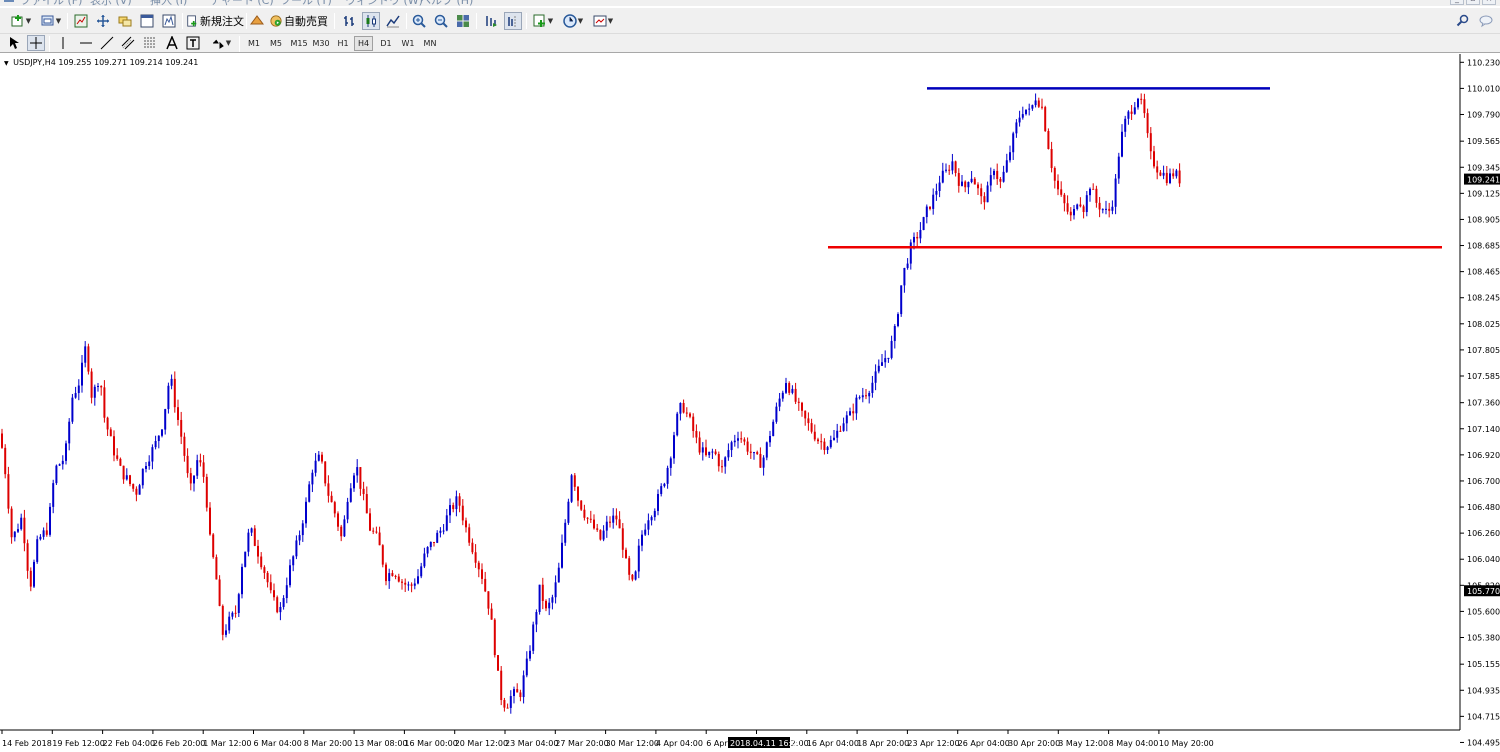 This screenshot has height=752, width=1500. Describe the element at coordinates (513, 21) in the screenshot. I see `chart-shift-button` at that location.